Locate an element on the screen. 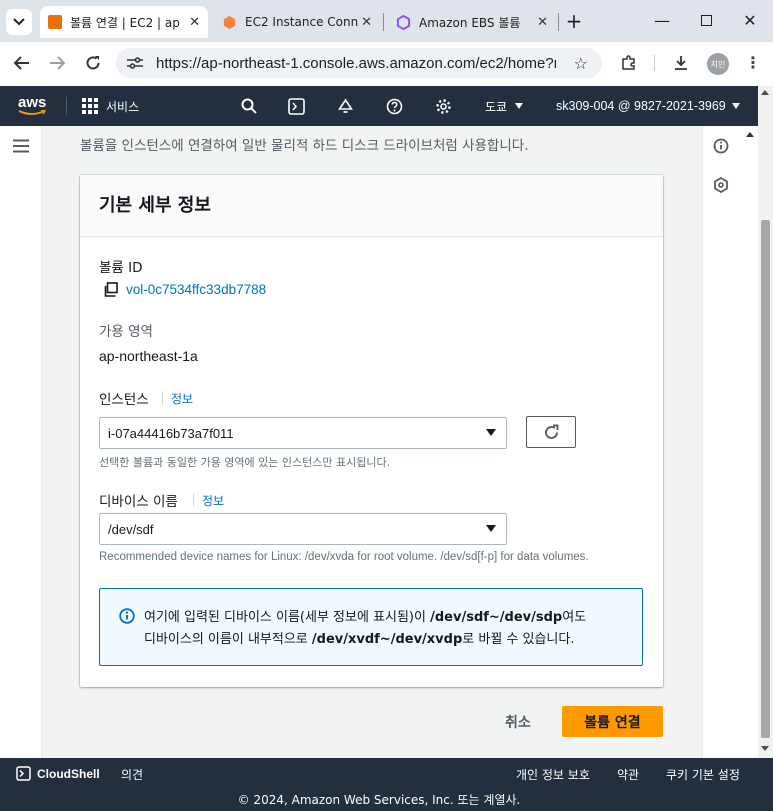 Image resolution: width=773 pixels, height=811 pixels. aws-logo: aws is located at coordinates (32, 106).